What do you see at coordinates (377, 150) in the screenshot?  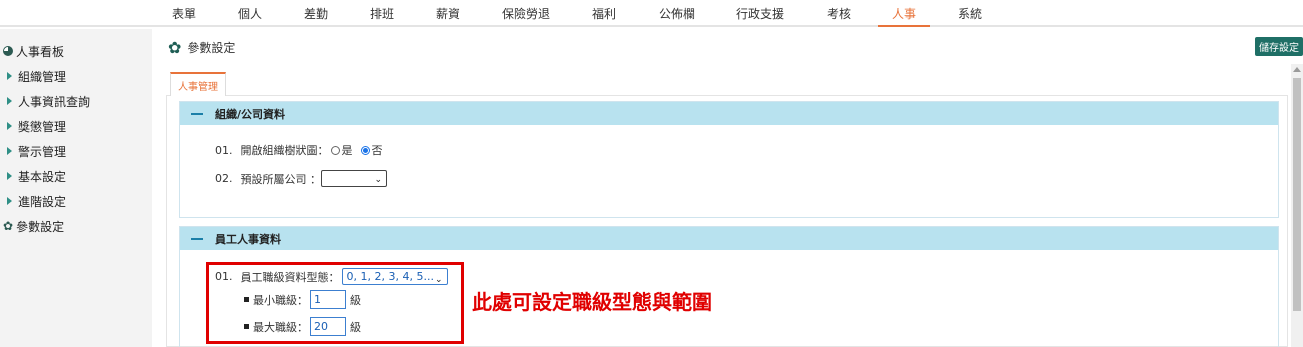 I see `radio-no-label: 否` at bounding box center [377, 150].